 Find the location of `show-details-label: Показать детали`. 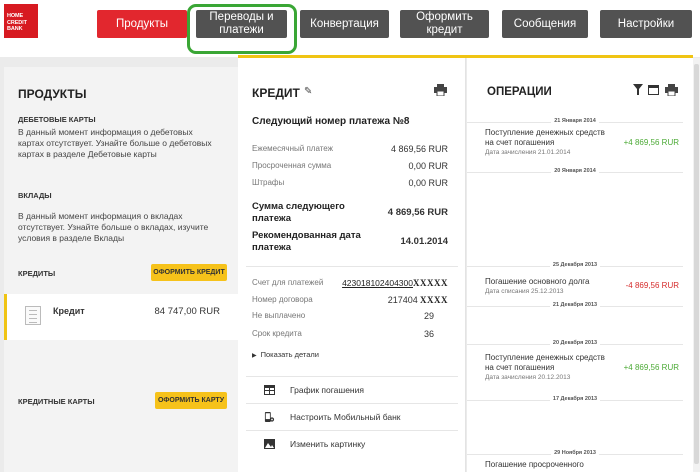

show-details-label: Показать детали is located at coordinates (289, 354).